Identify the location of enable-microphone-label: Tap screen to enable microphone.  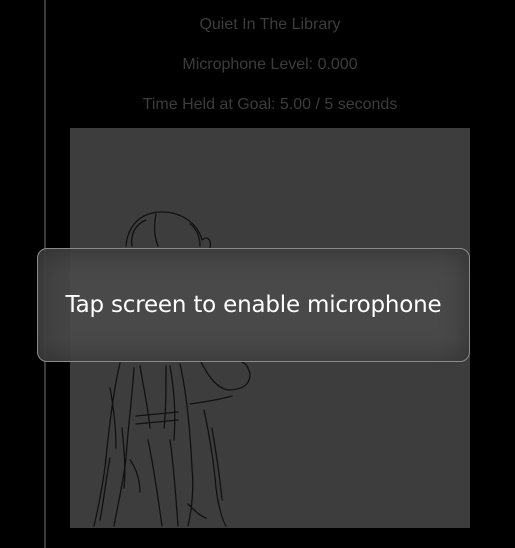
(253, 305).